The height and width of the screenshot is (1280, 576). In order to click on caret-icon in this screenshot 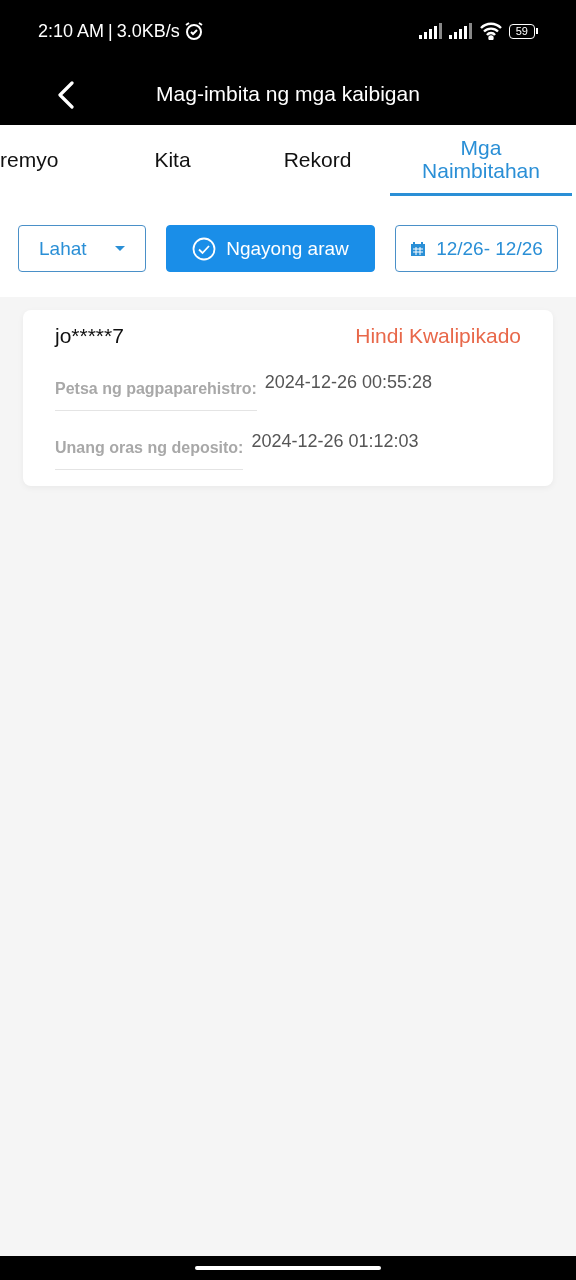, I will do `click(120, 248)`.